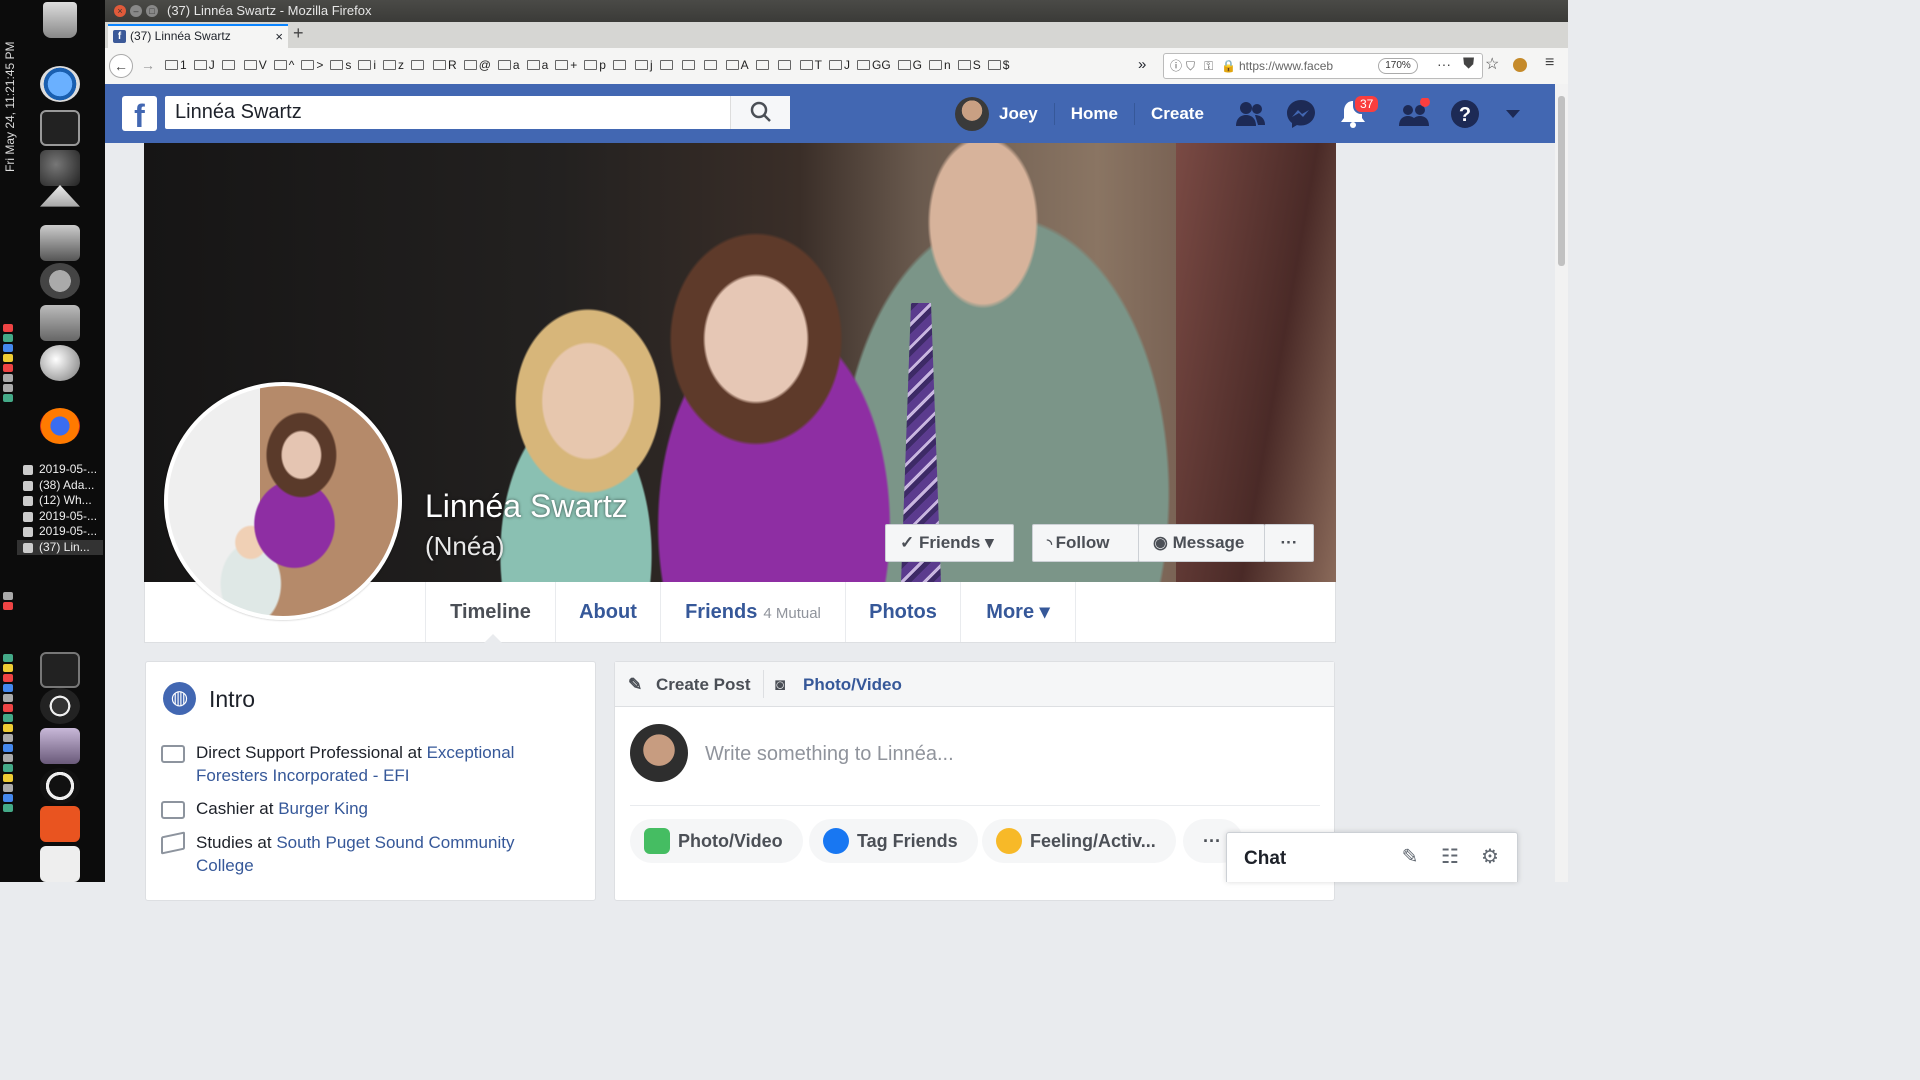  Describe the element at coordinates (1450, 857) in the screenshot. I see `group-chat-icon: ☷` at that location.